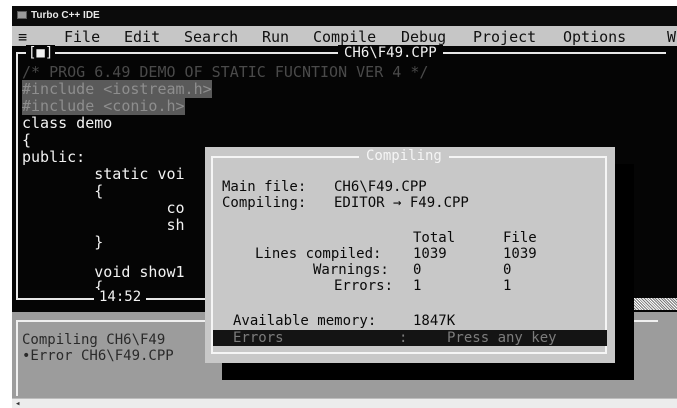 The image size is (677, 408). I want to click on main-file-value: CH6\F49.CPP, so click(380, 187).